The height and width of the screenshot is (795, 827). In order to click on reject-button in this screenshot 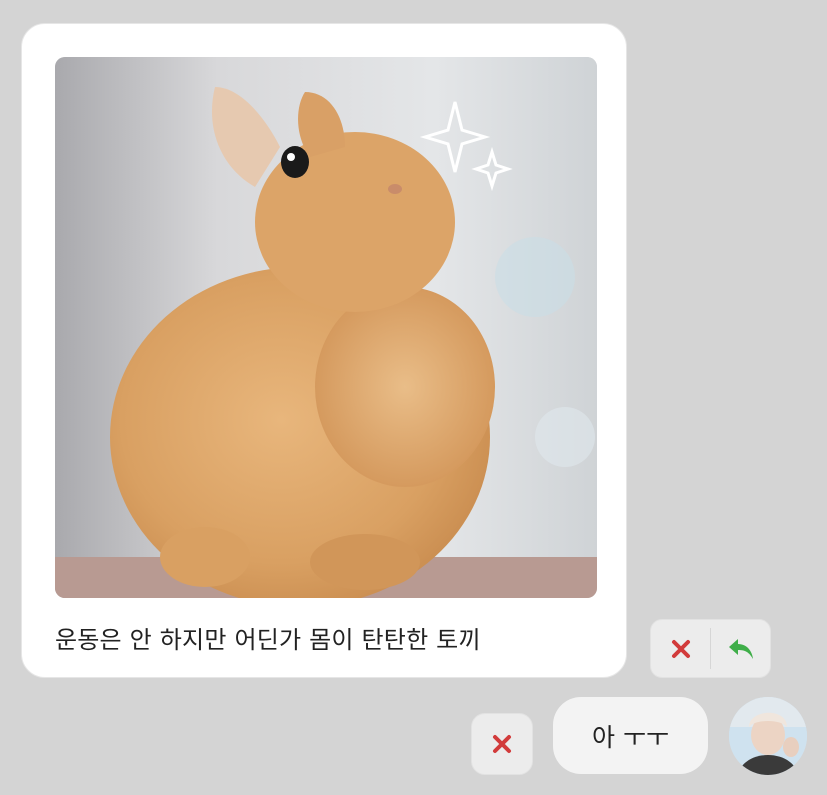, I will do `click(680, 648)`.